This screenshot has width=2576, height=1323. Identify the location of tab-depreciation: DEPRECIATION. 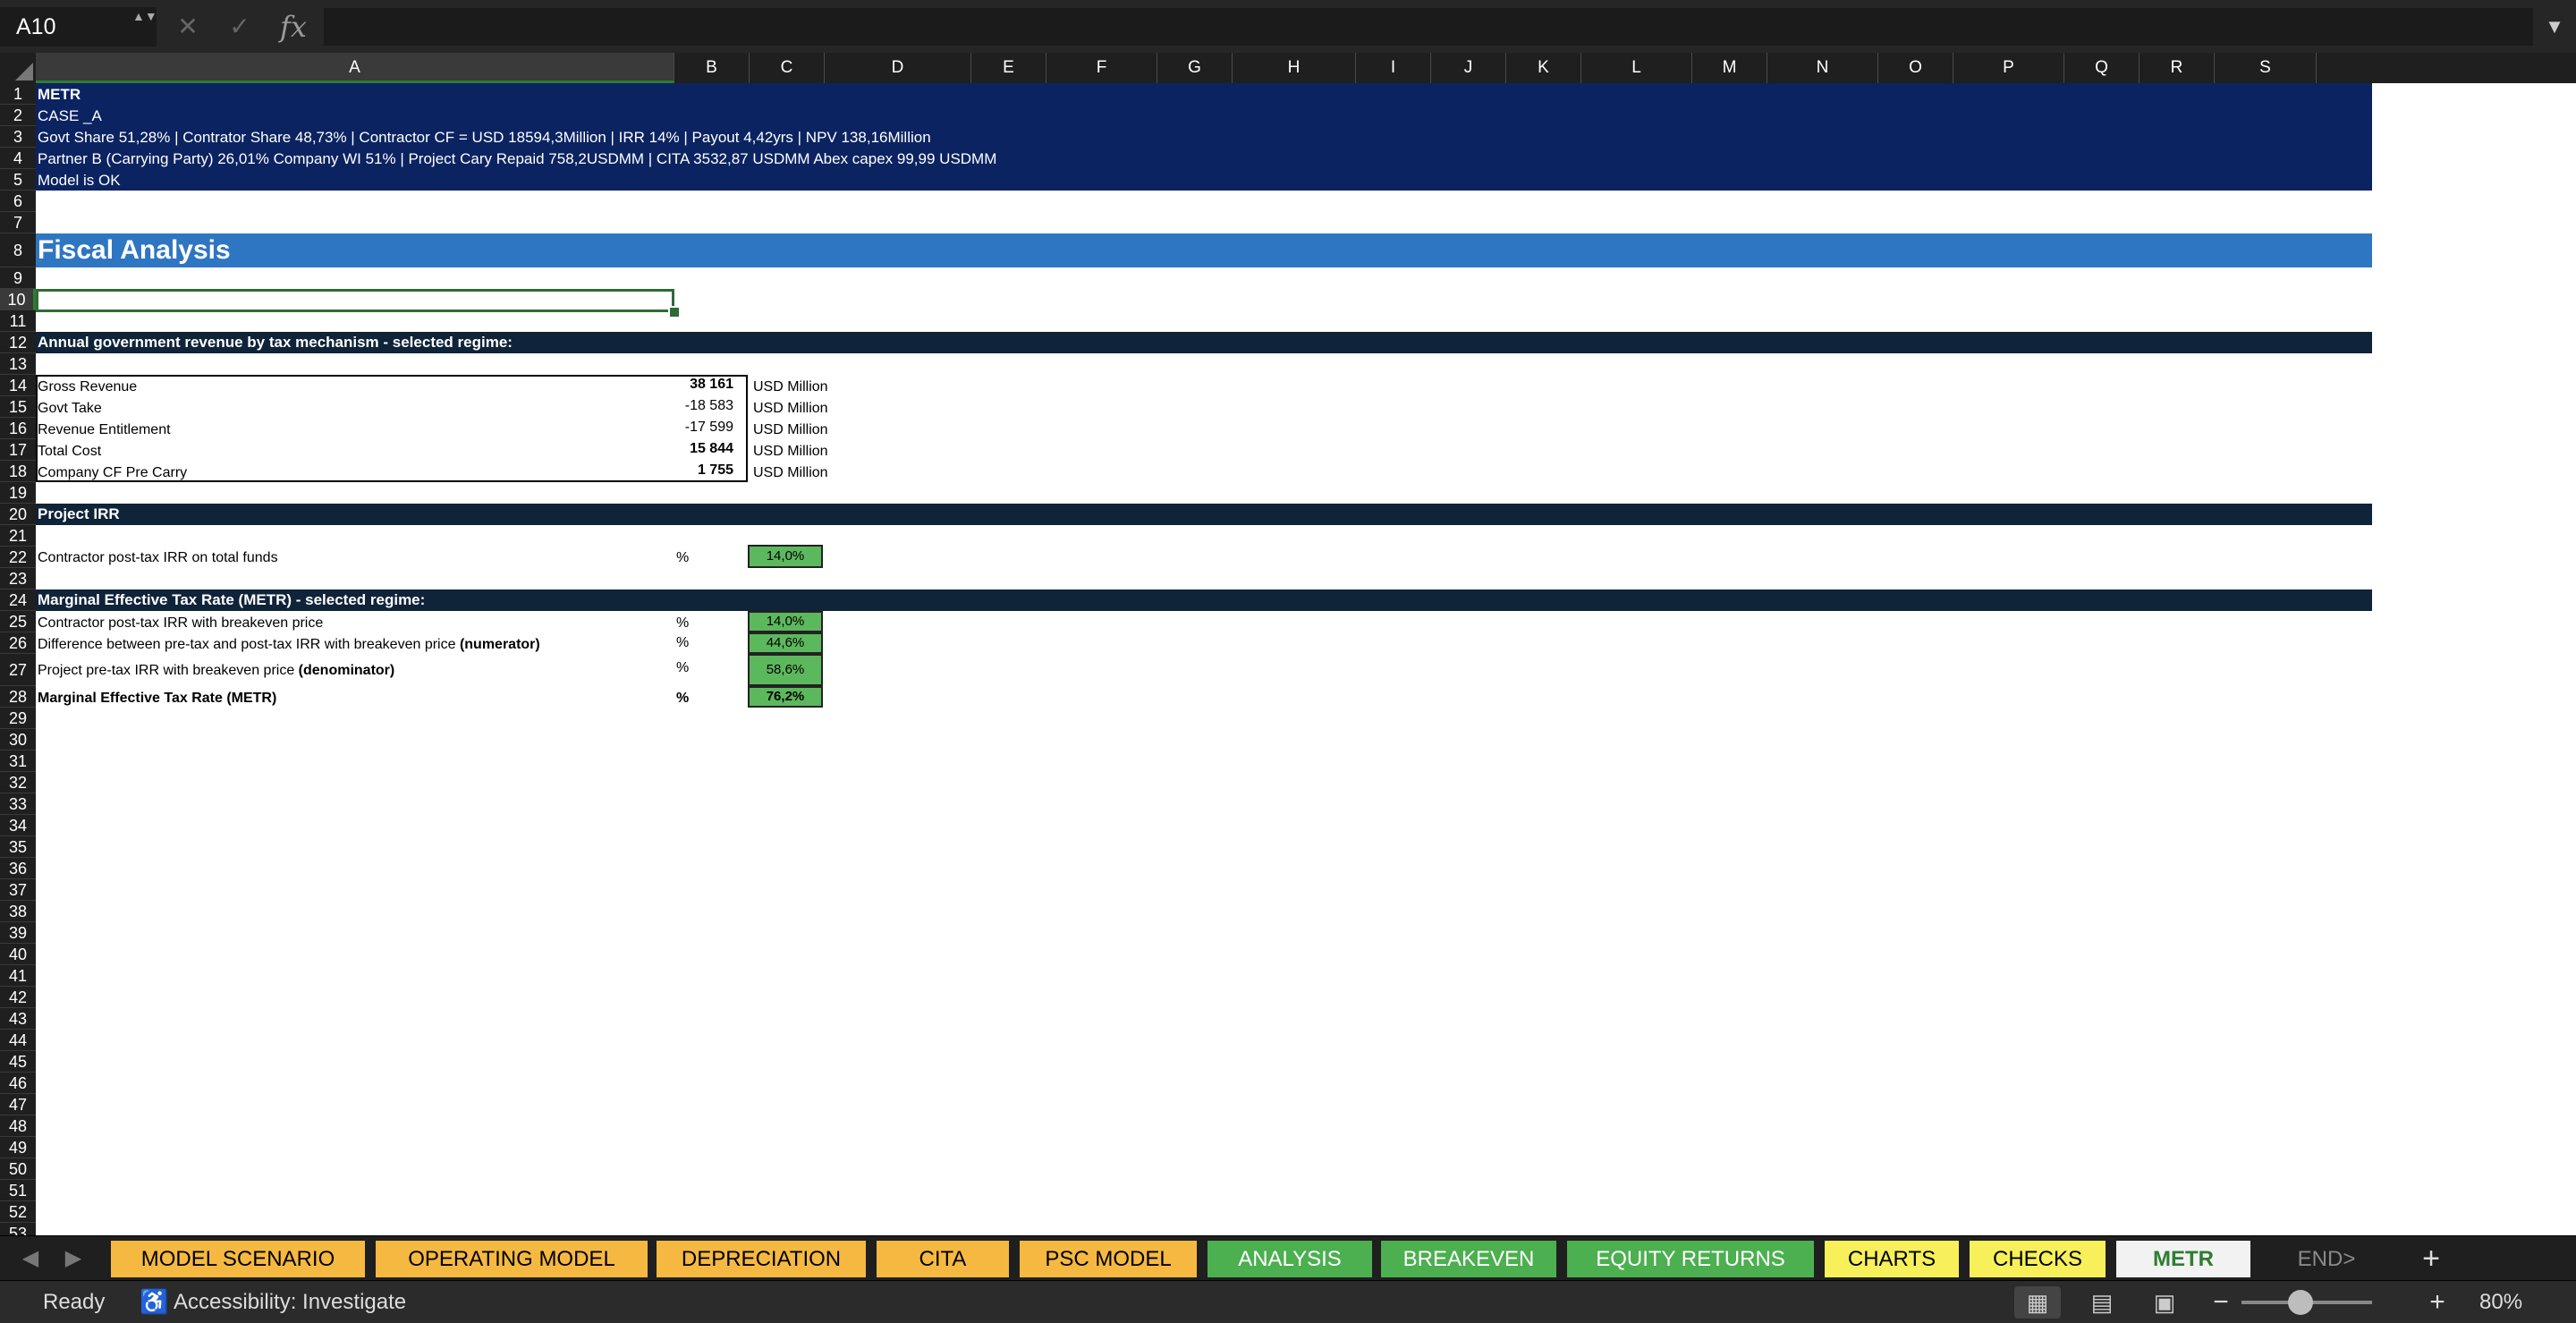
(761, 1259).